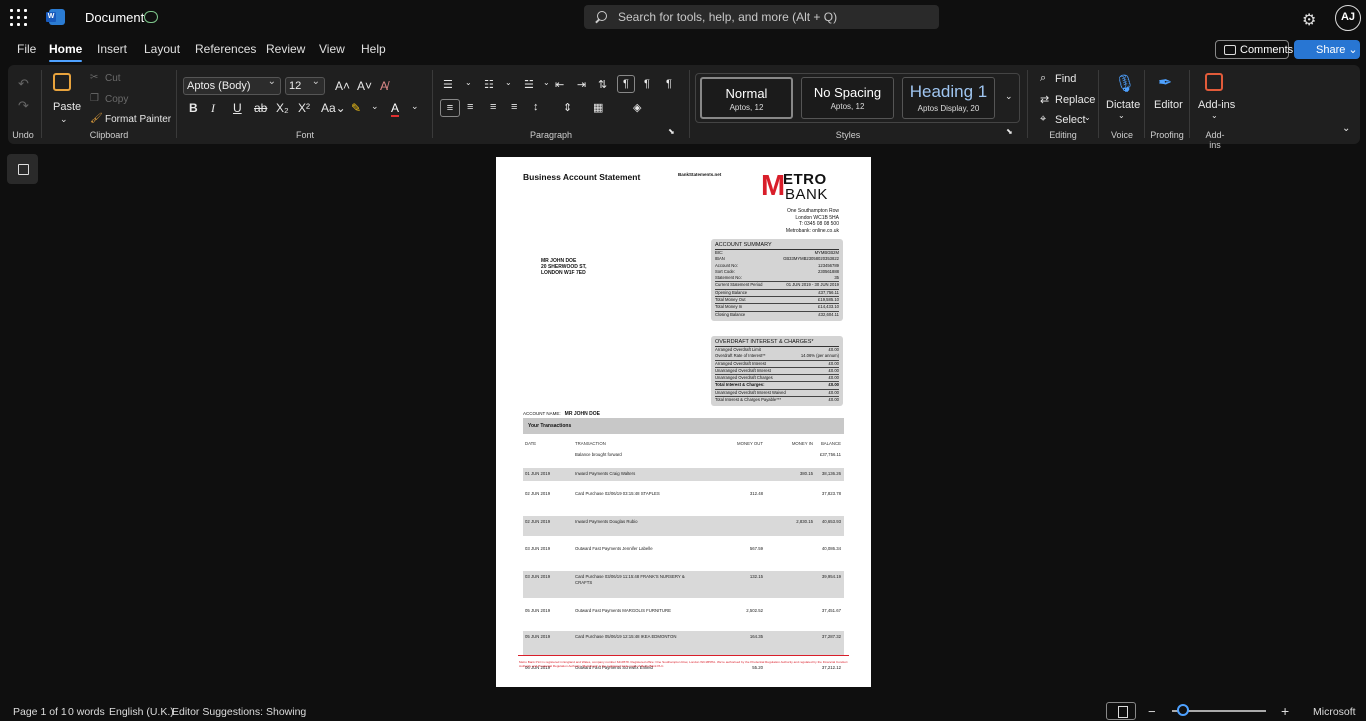 Image resolution: width=1366 pixels, height=721 pixels. Describe the element at coordinates (948, 98) in the screenshot. I see `style-heading-1: Heading 1 Aptos Display, 20` at that location.